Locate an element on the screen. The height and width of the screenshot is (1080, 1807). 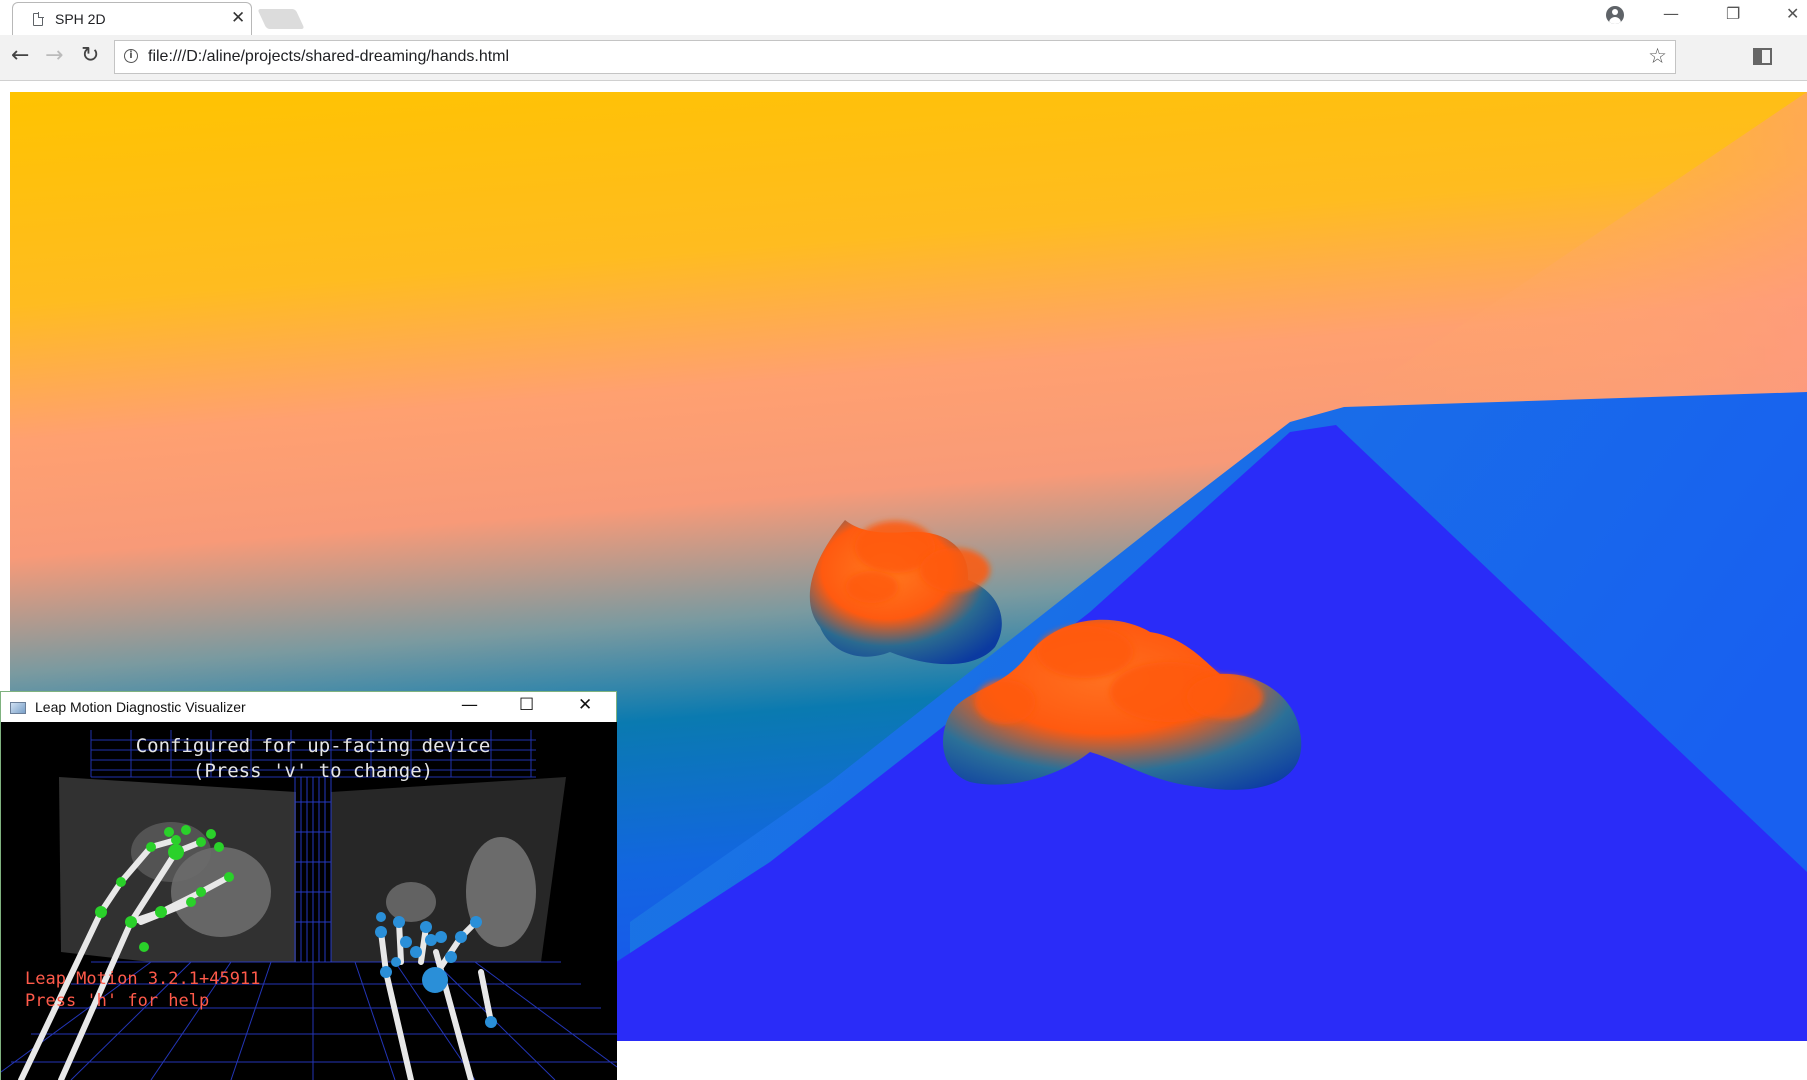
site-info-icon: i is located at coordinates (131, 56).